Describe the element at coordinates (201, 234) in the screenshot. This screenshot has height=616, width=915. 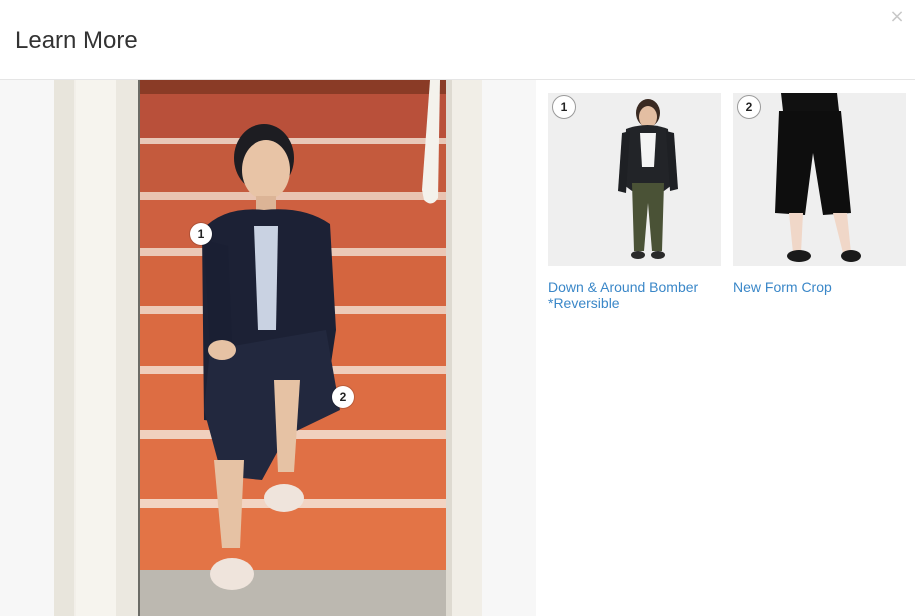
I see `hotspot-1: 1` at that location.